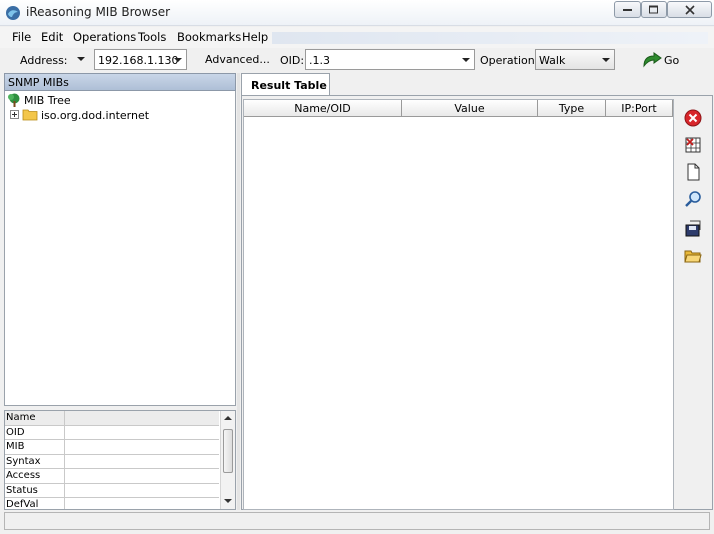 The image size is (714, 534). I want to click on minimize-icon, so click(627, 9).